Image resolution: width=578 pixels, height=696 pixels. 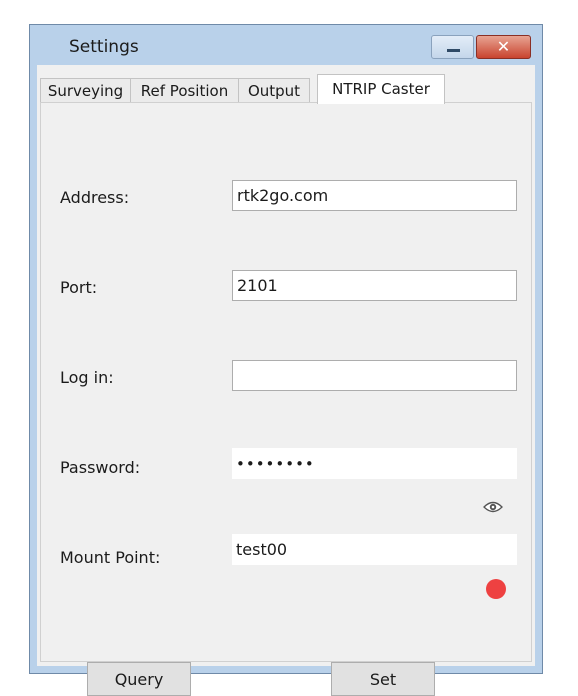 What do you see at coordinates (493, 507) in the screenshot?
I see `eye-icon` at bounding box center [493, 507].